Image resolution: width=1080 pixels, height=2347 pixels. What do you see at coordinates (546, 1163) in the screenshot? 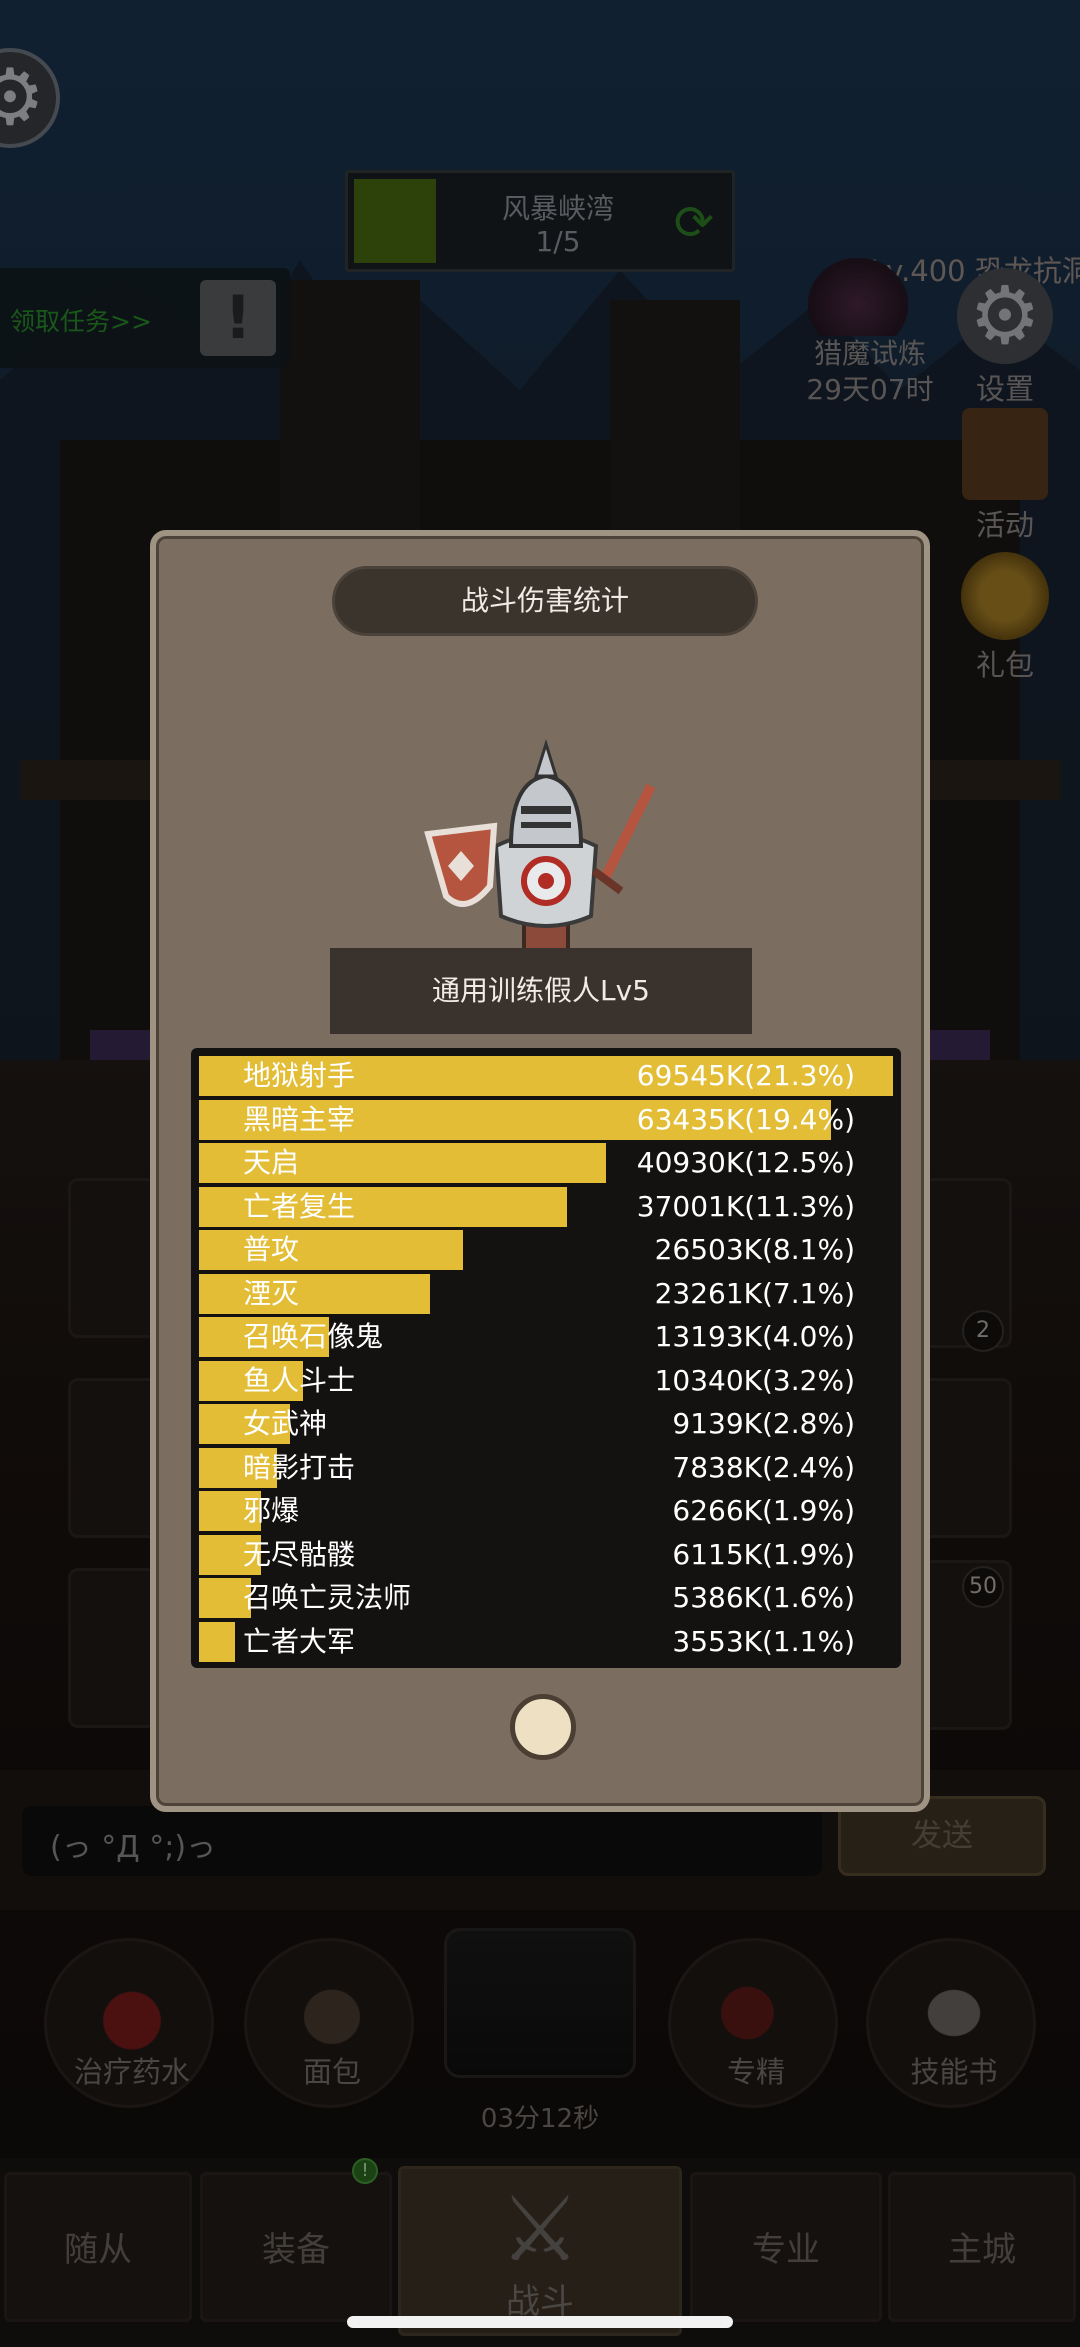
I see `damage-row: 天启 40930K(12.5%)` at bounding box center [546, 1163].